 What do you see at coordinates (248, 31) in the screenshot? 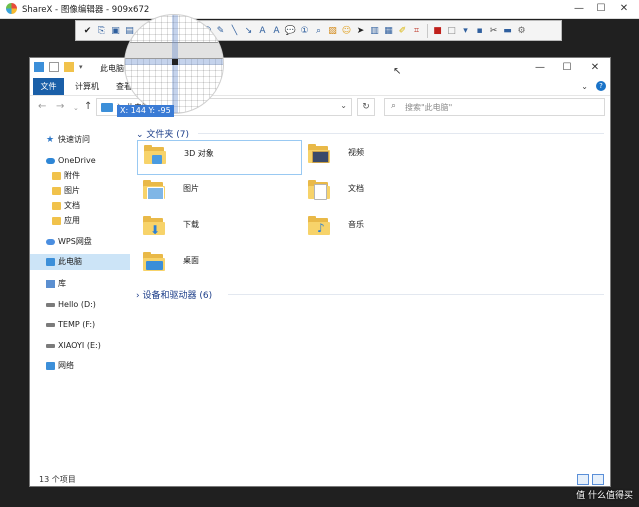
I see `arrow-icon: ↘` at bounding box center [248, 31].